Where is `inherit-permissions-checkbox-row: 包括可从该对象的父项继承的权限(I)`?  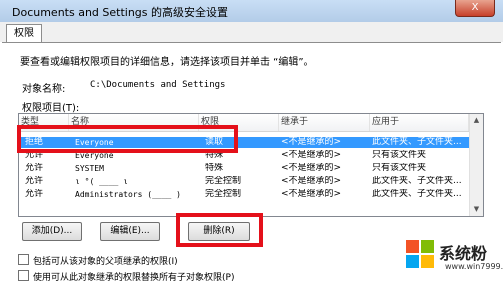
inherit-permissions-checkbox-row: 包括可从该对象的父项继承的权限(I) is located at coordinates (98, 260).